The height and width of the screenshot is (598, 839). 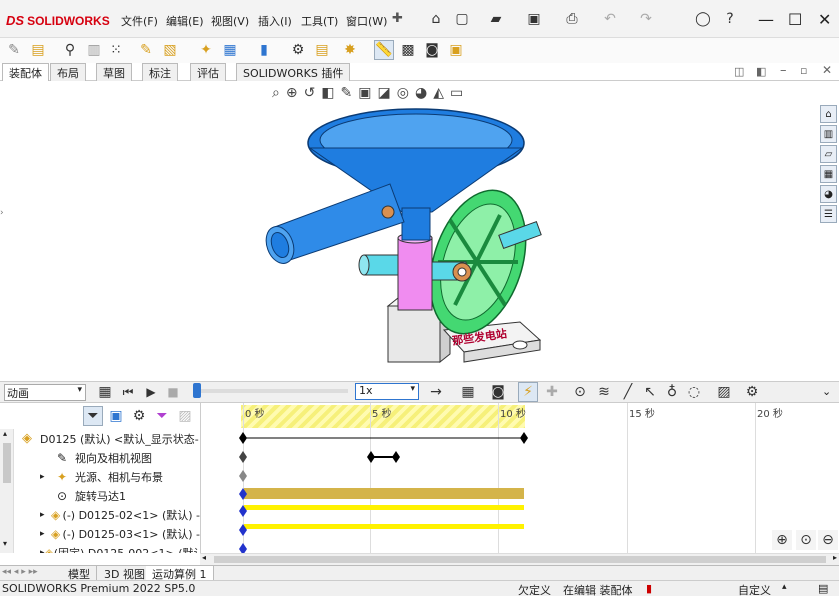 I want to click on minimize-button: —, so click(x=766, y=19).